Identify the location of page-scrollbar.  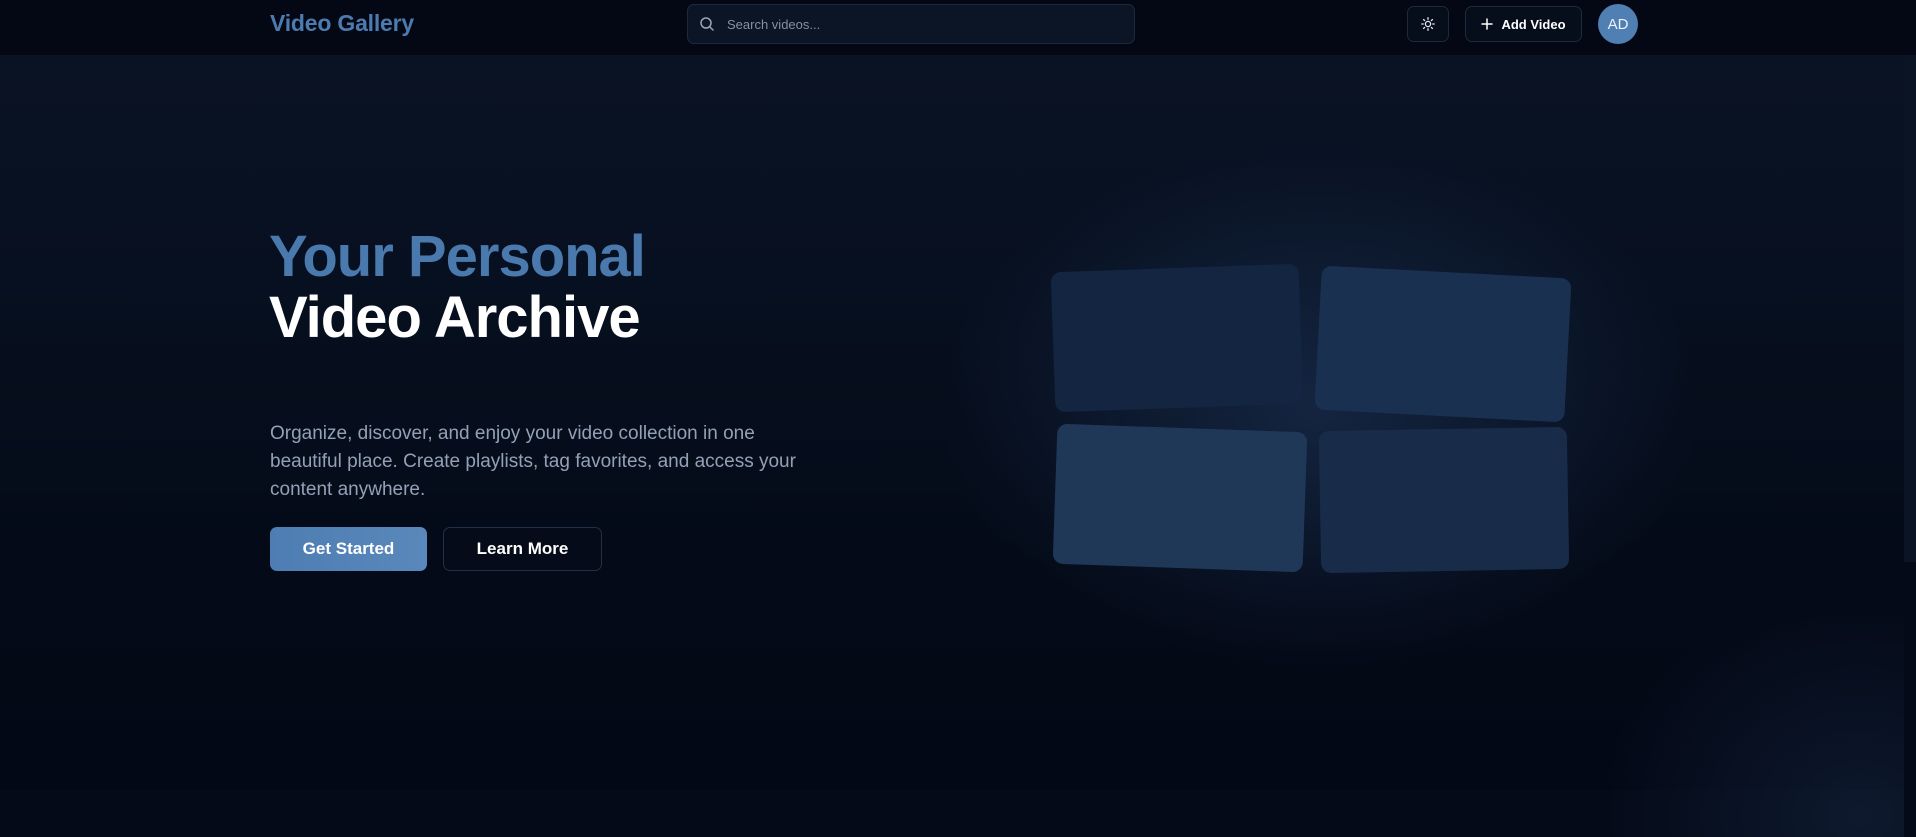
(1910, 309).